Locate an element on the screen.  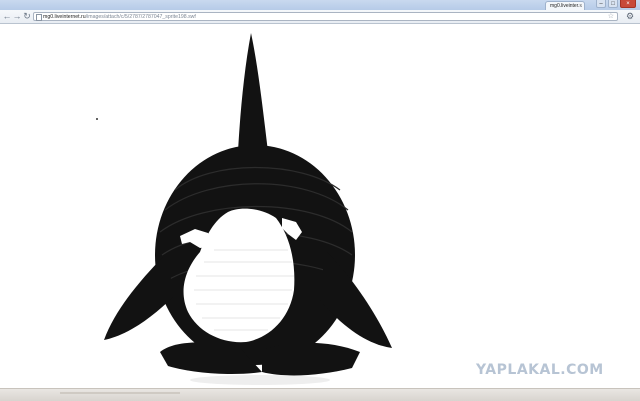
orca-dorsal-fin is located at coordinates (253, 92).